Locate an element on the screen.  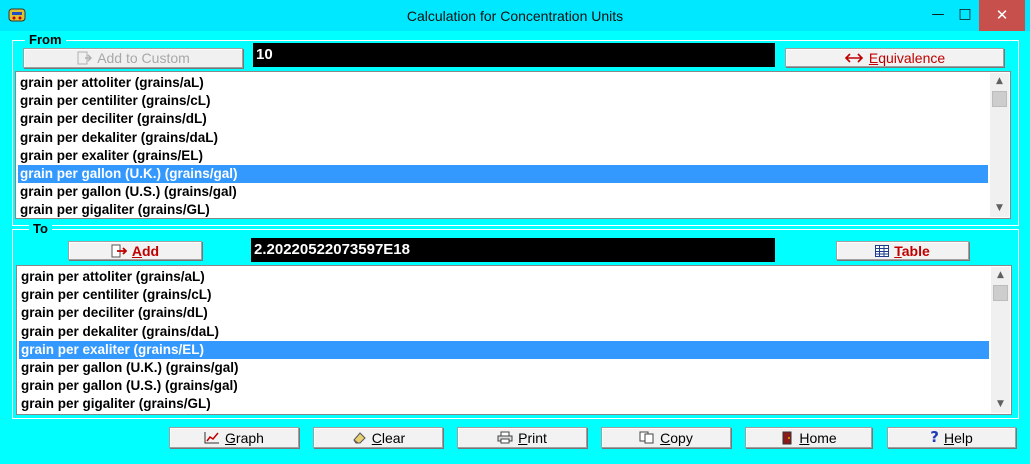
home-label: Home is located at coordinates (818, 437).